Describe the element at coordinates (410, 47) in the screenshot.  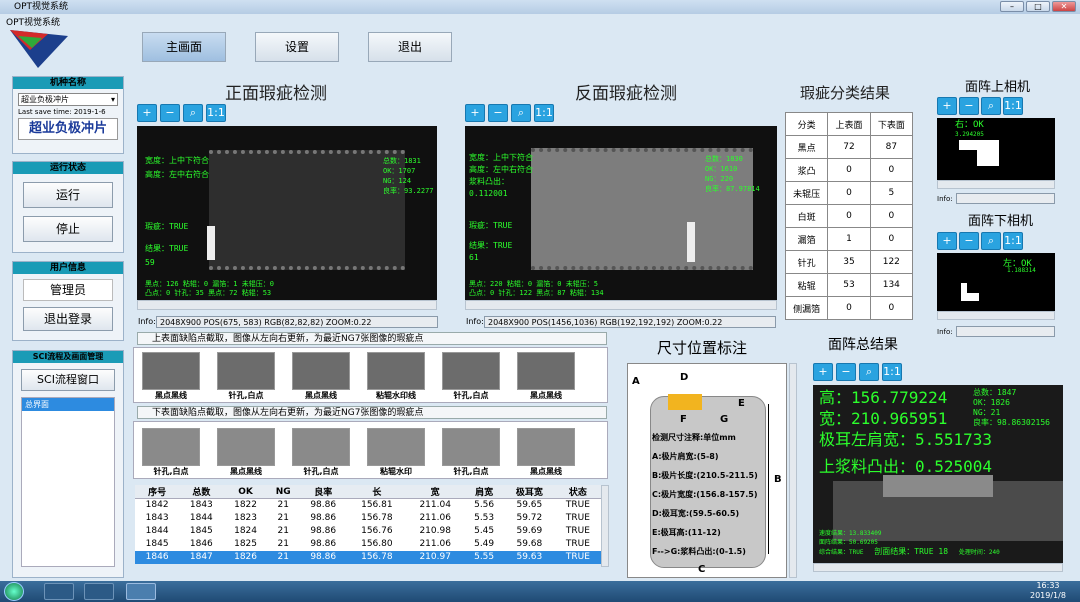
I see `exit-button: 退出` at that location.